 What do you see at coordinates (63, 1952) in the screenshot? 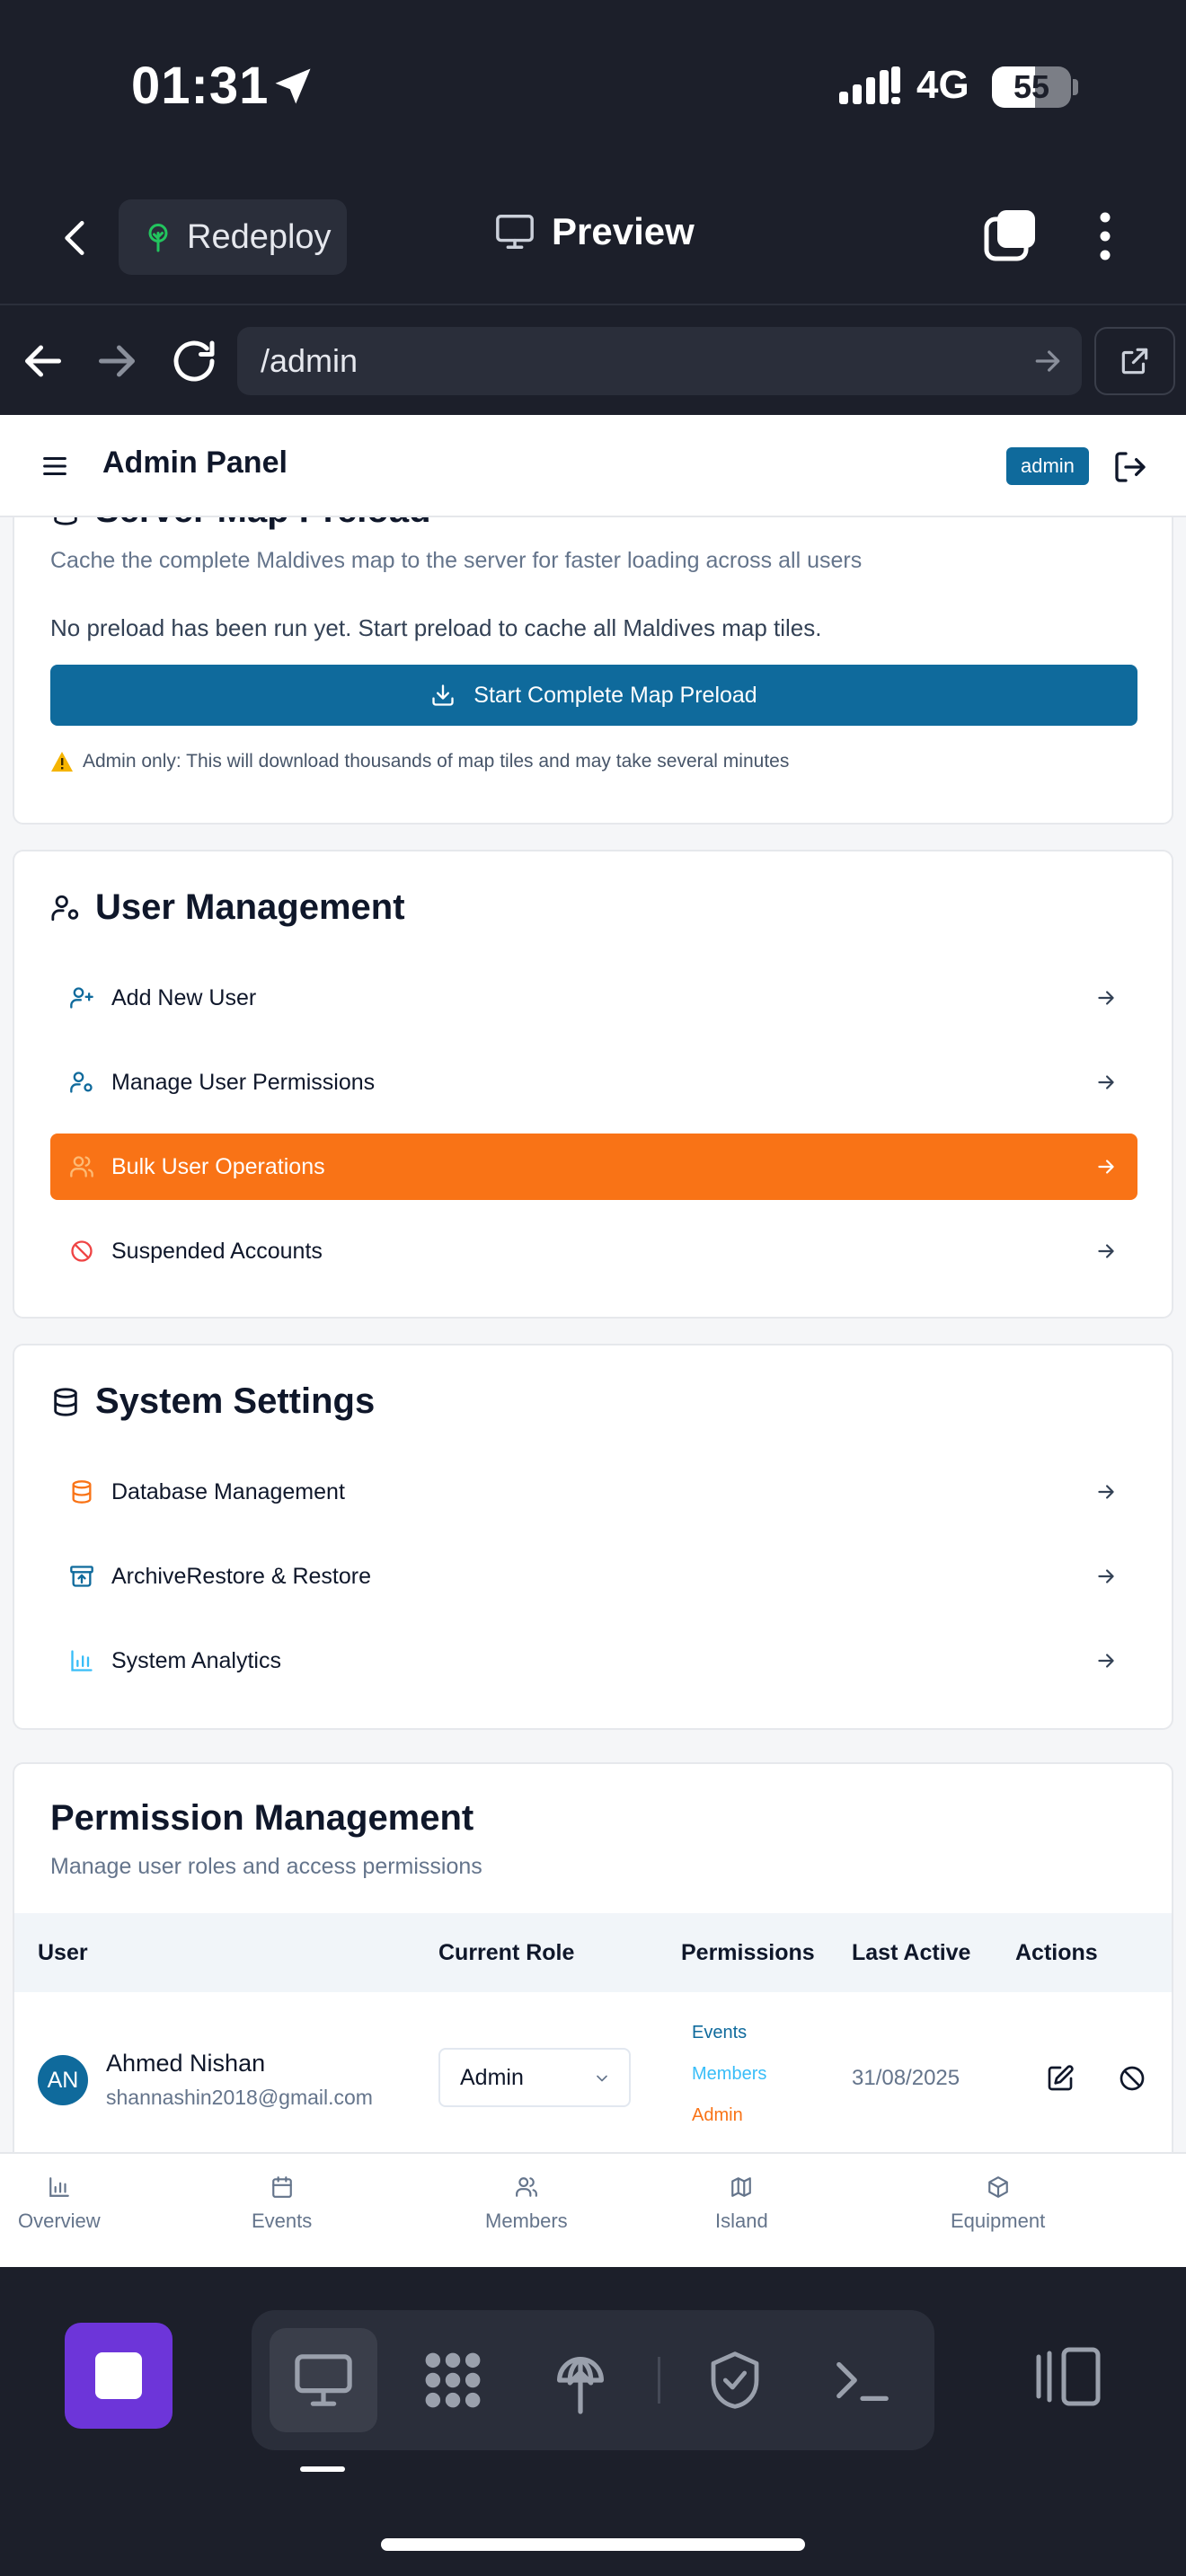
I see `column-header-user: User` at bounding box center [63, 1952].